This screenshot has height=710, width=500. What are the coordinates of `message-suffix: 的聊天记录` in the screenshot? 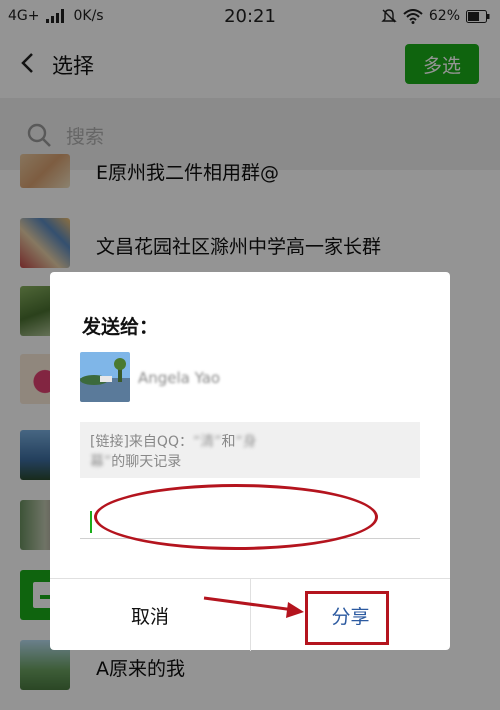 It's located at (146, 462).